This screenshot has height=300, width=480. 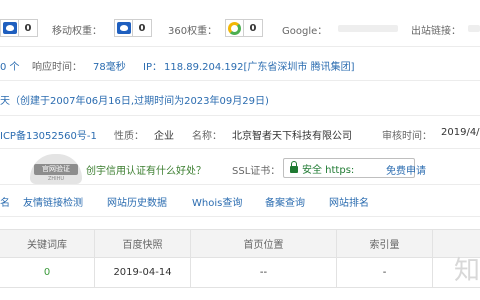 I want to click on tool-link-friend-links: 友情链接检测, so click(x=53, y=201).